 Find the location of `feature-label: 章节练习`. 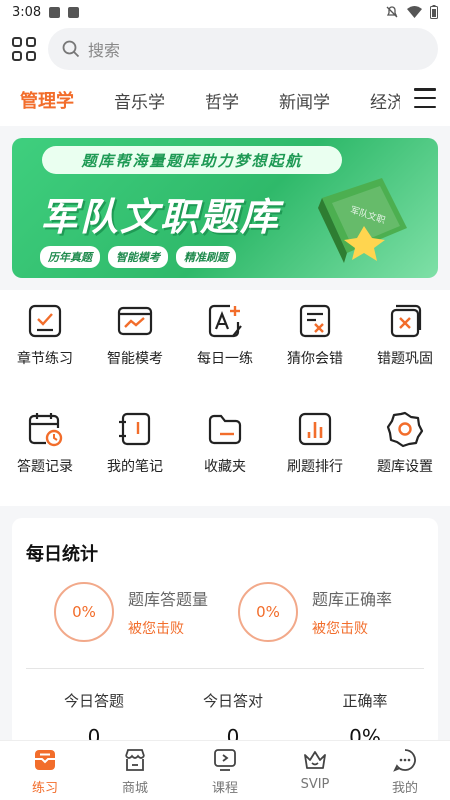

feature-label: 章节练习 is located at coordinates (45, 359).